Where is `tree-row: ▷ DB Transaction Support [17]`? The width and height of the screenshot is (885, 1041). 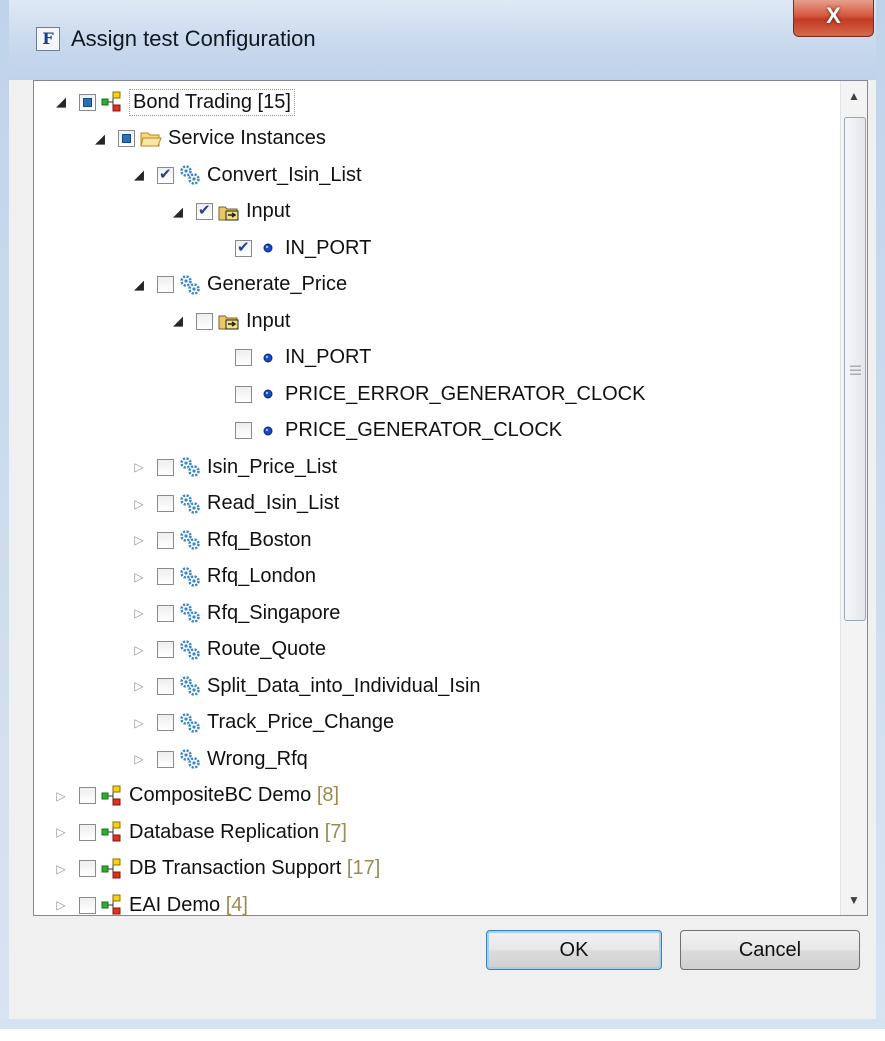
tree-row: ▷ DB Transaction Support [17] is located at coordinates (216, 869).